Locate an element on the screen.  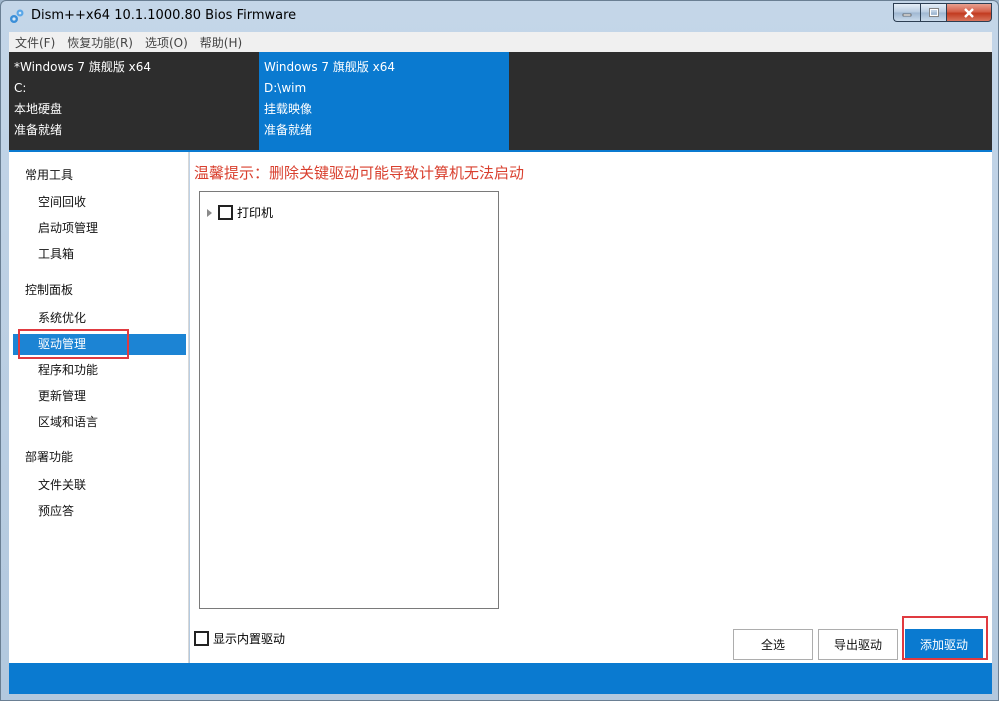
window-controls is located at coordinates (942, 12).